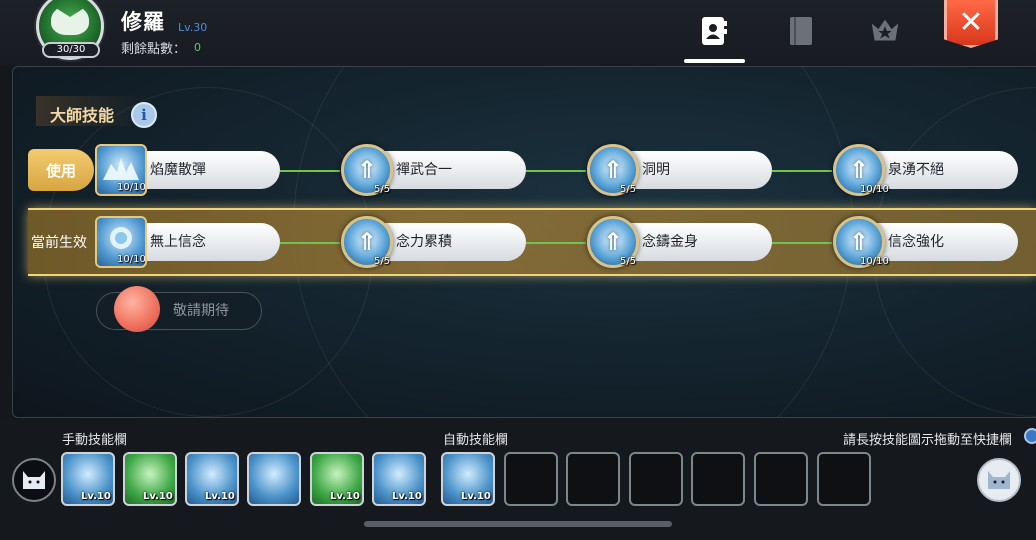  I want to click on drag-hint: 請長按技能圖示拖動至快捷欄, so click(928, 440).